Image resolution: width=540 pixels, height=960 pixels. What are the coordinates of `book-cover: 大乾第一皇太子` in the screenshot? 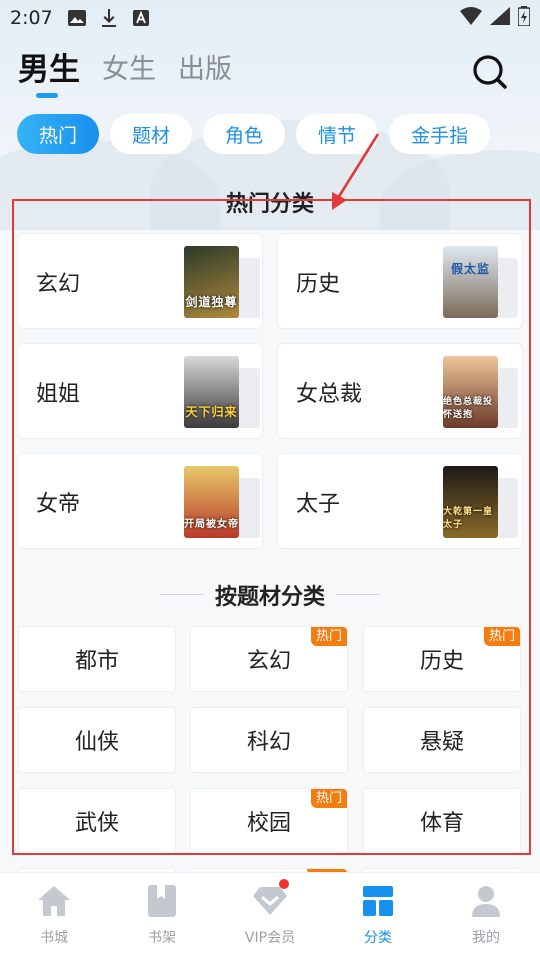 It's located at (470, 502).